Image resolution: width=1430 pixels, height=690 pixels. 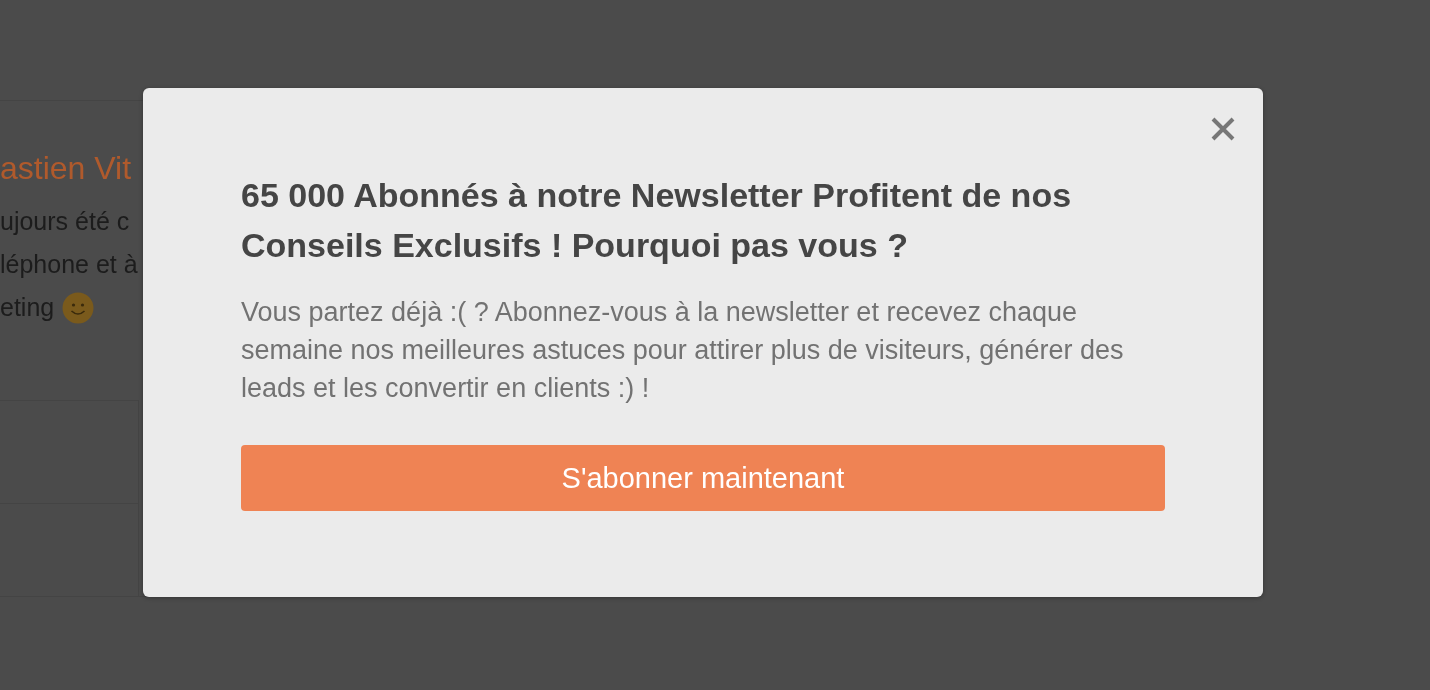 What do you see at coordinates (1223, 129) in the screenshot?
I see `close-icon` at bounding box center [1223, 129].